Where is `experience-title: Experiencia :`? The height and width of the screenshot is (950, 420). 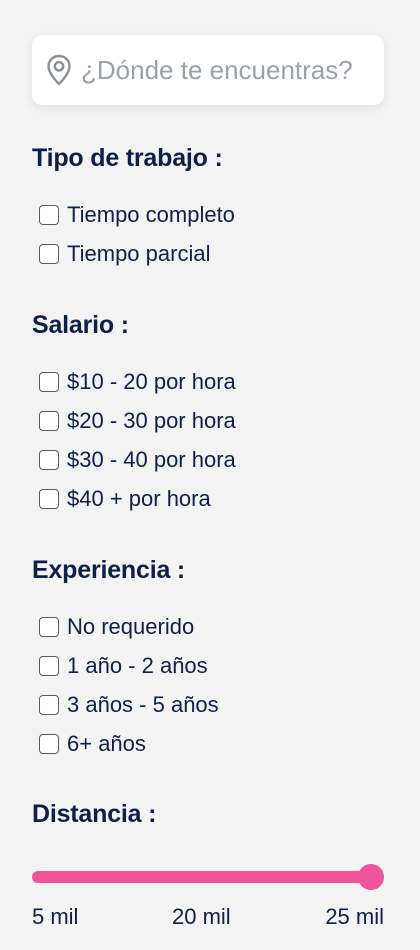
experience-title: Experiencia : is located at coordinates (109, 570).